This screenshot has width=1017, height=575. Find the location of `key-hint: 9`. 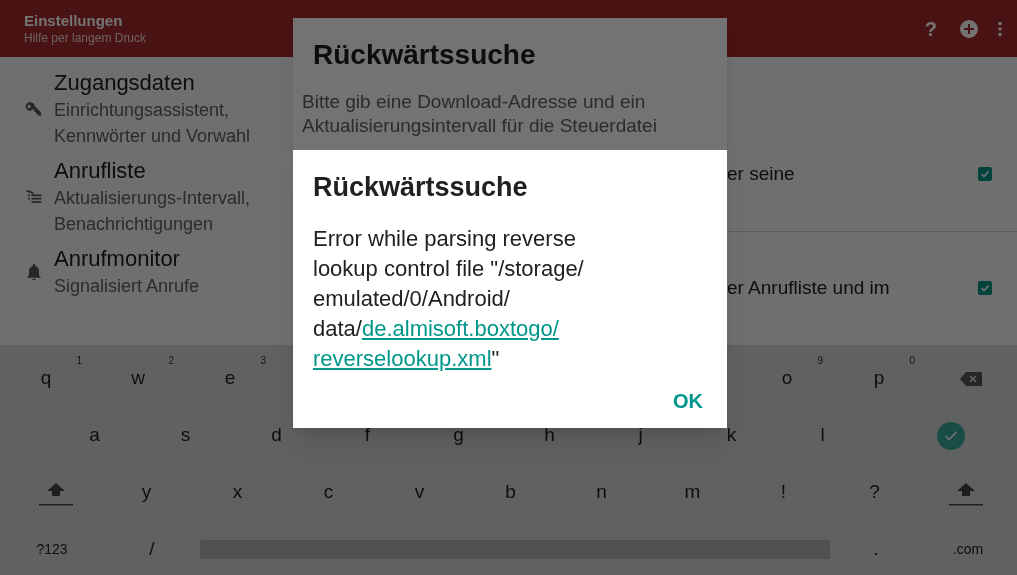

key-hint: 9 is located at coordinates (820, 361).